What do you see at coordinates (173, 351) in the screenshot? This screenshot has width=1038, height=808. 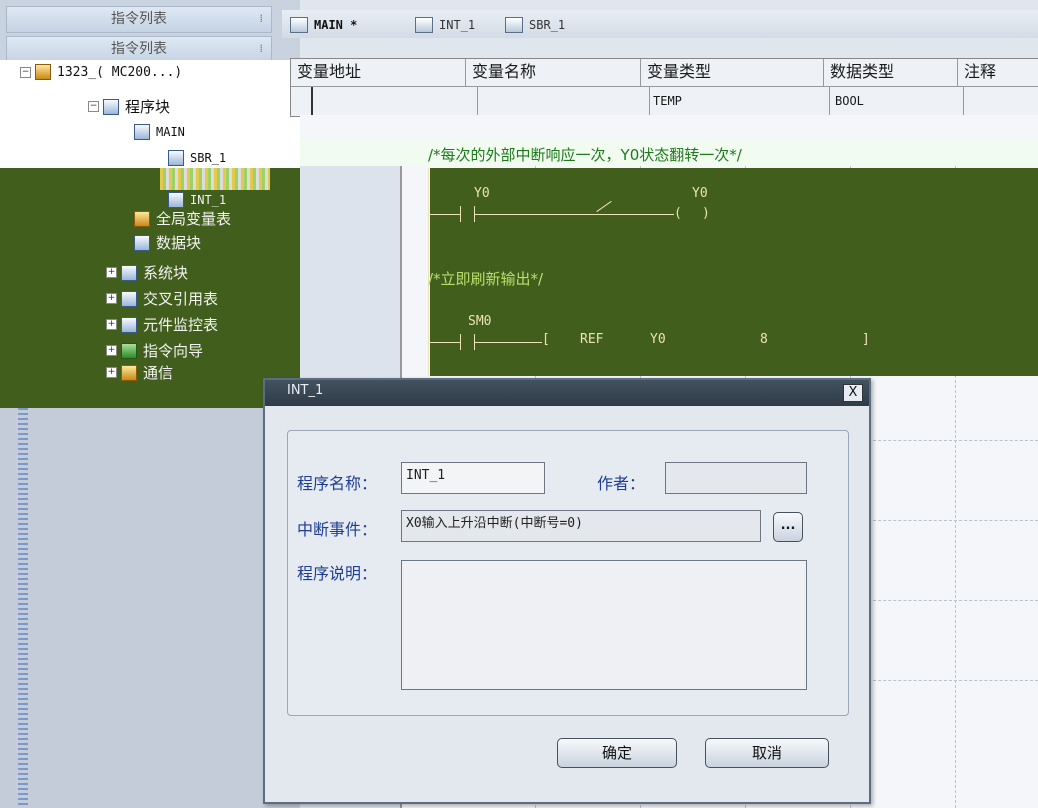 I see `tree-item-label: 指令向导` at bounding box center [173, 351].